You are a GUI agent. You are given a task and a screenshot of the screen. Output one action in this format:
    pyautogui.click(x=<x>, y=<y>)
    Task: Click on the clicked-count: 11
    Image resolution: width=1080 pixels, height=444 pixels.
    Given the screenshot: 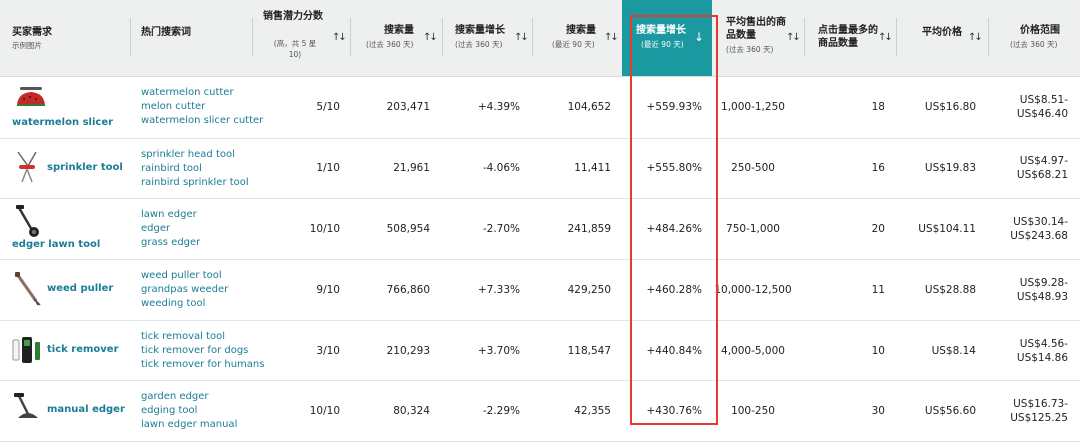 What is the action you would take?
    pyautogui.click(x=878, y=290)
    